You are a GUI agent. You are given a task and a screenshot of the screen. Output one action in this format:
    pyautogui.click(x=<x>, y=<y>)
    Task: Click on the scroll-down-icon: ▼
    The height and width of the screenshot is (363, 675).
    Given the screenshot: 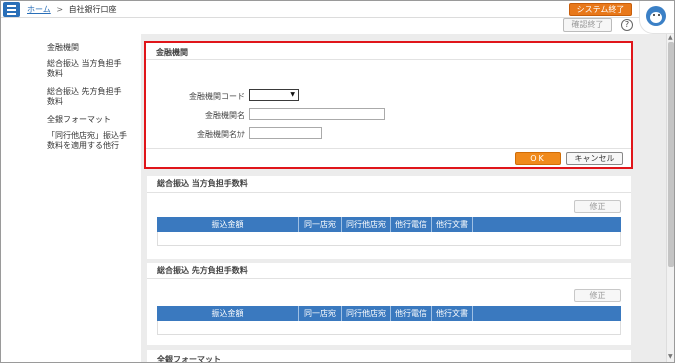 What is the action you would take?
    pyautogui.click(x=670, y=357)
    